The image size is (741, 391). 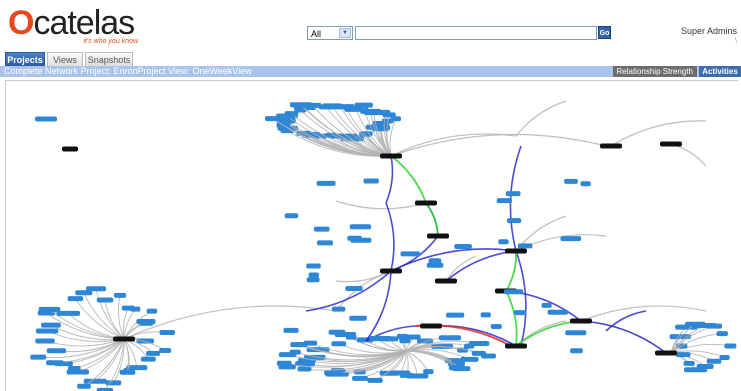 What do you see at coordinates (604, 32) in the screenshot?
I see `search-go-button: Go` at bounding box center [604, 32].